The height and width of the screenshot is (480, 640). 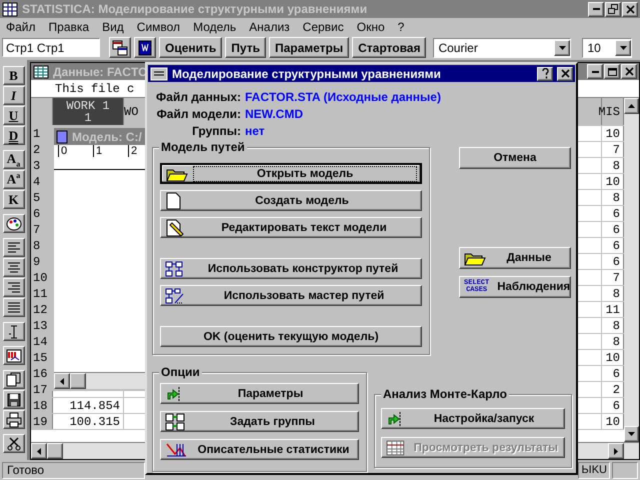 What do you see at coordinates (515, 258) in the screenshot?
I see `command-button: Данные` at bounding box center [515, 258].